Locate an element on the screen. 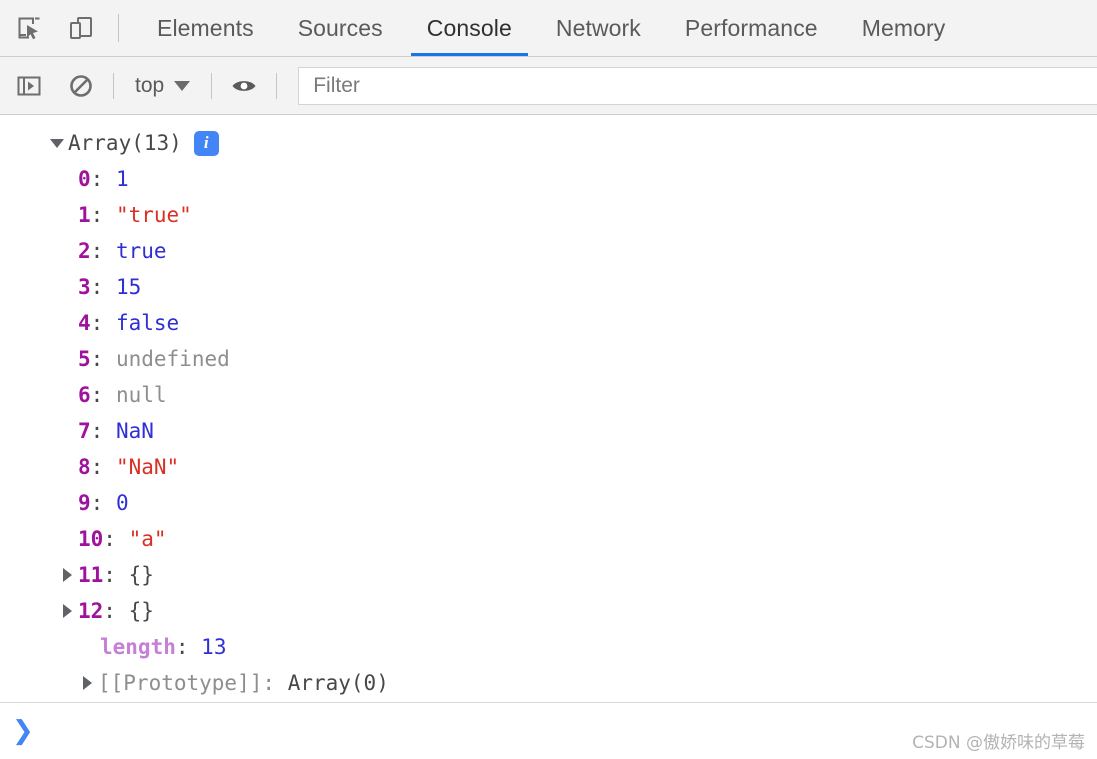 Image resolution: width=1097 pixels, height=759 pixels. entry-value: NaN is located at coordinates (134, 431).